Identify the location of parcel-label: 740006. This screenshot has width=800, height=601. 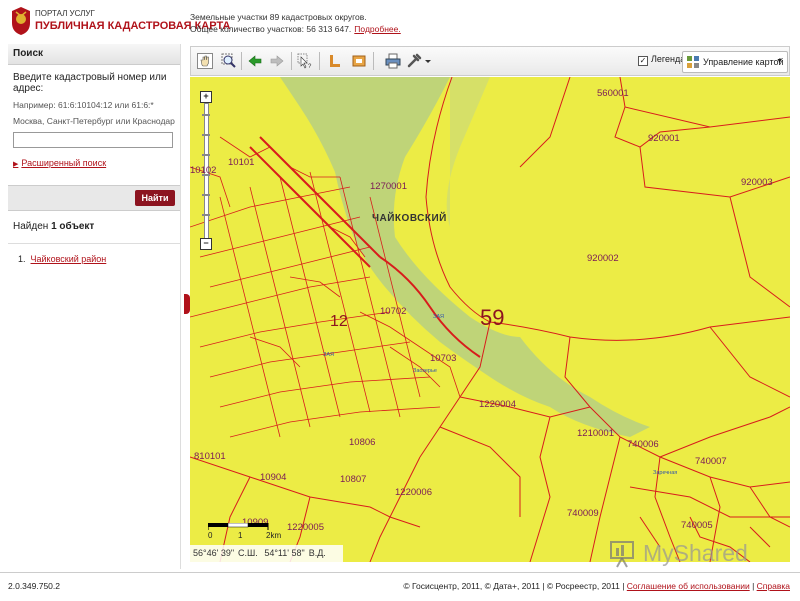
(643, 444).